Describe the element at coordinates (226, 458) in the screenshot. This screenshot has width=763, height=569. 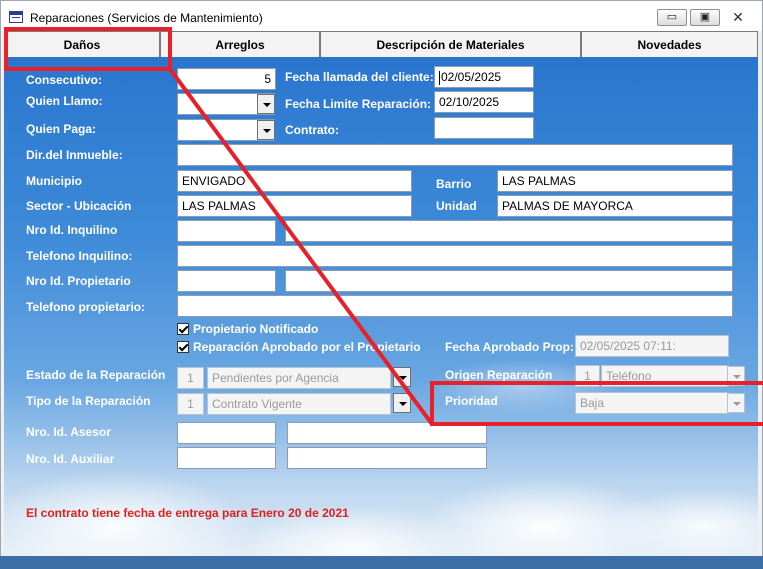
I see `nro-auxiliar-id-field` at that location.